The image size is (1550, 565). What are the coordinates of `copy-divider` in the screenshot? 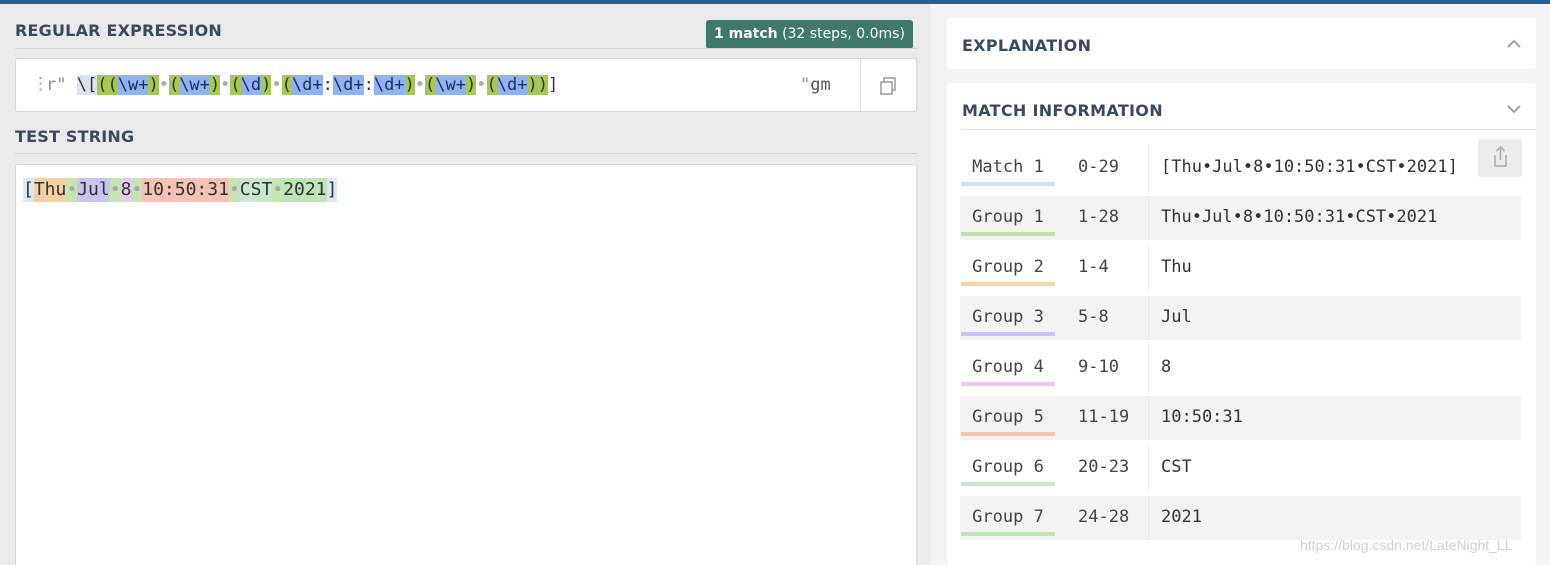 It's located at (860, 85).